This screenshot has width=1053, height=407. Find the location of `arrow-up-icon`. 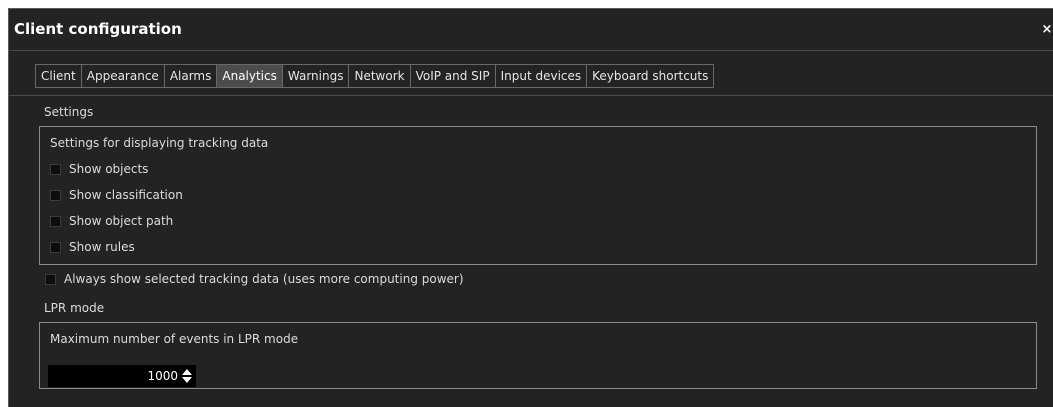

arrow-up-icon is located at coordinates (187, 372).